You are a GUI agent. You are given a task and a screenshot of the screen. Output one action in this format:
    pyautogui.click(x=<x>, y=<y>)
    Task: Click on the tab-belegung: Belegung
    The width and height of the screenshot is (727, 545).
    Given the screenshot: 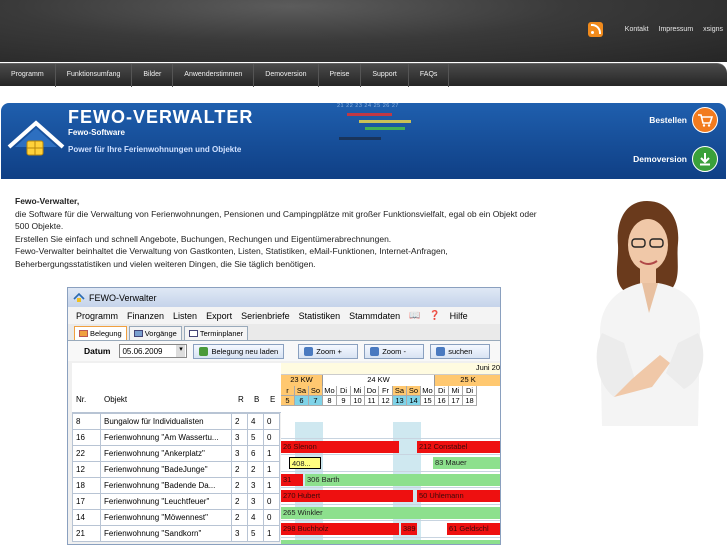 What is the action you would take?
    pyautogui.click(x=100, y=333)
    